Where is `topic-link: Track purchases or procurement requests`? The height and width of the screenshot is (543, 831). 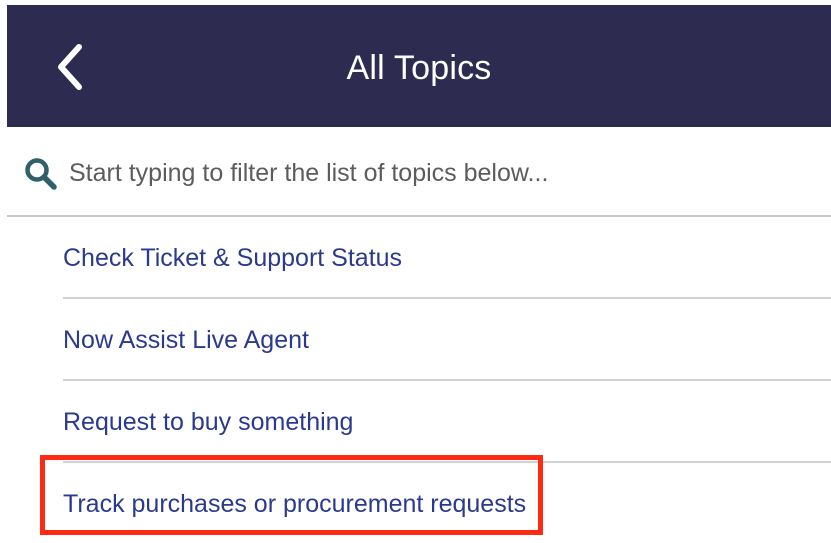 topic-link: Track purchases or procurement requests is located at coordinates (294, 504).